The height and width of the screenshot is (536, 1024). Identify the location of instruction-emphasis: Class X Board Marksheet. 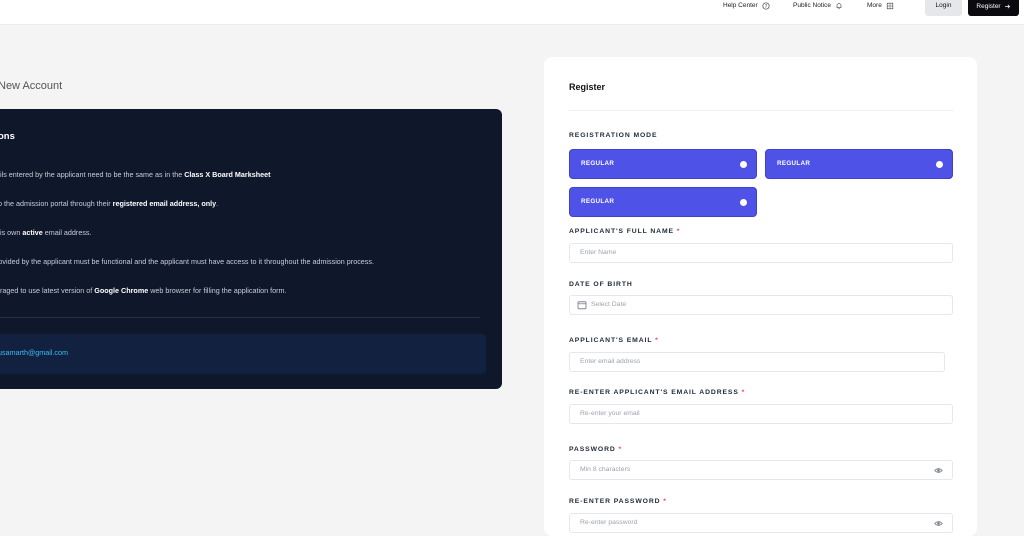
(227, 174).